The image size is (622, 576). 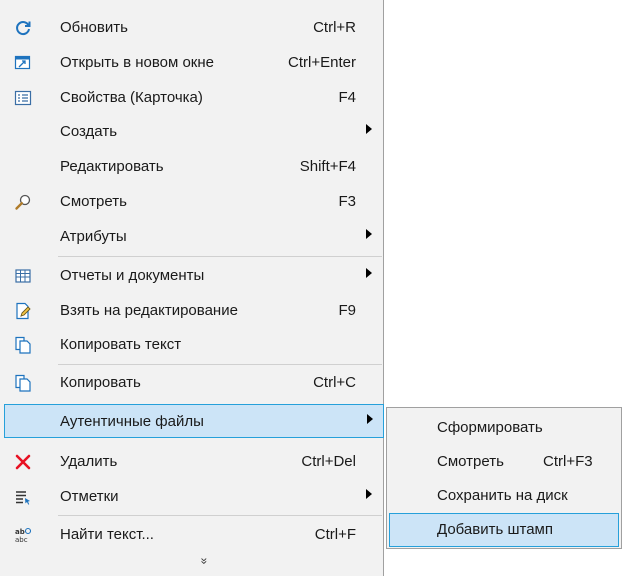 I want to click on menu-item-label: Взять на редактирование, so click(x=149, y=310).